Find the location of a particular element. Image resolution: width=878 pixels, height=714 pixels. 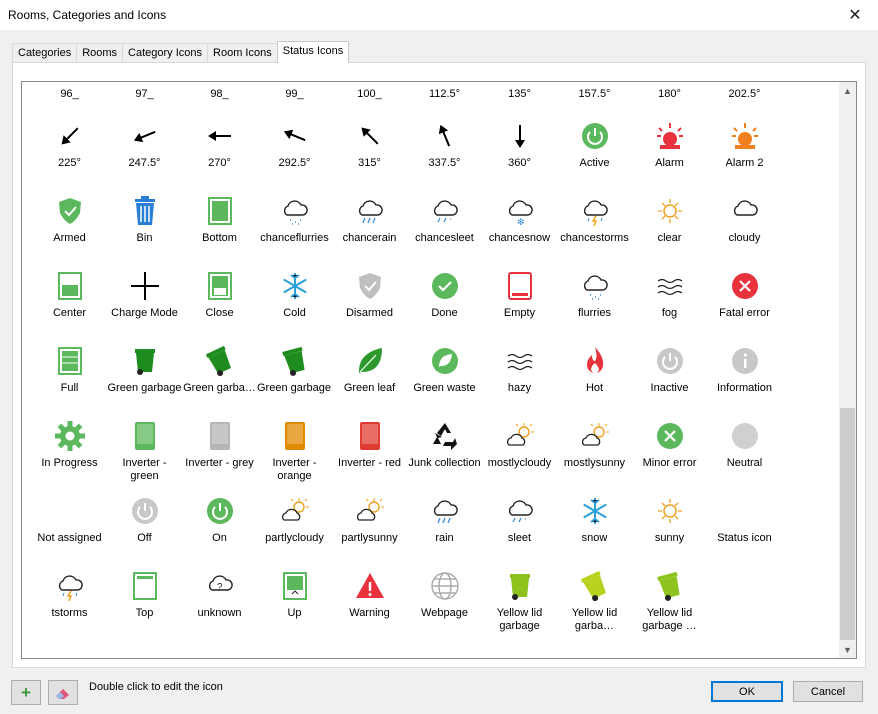

icon-list-item: Warning is located at coordinates (369, 597).